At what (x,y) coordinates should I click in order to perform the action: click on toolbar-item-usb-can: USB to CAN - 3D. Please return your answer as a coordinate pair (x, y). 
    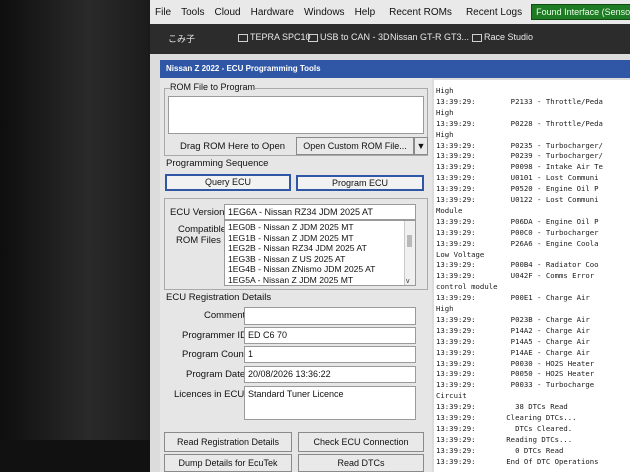
    Looking at the image, I should click on (349, 37).